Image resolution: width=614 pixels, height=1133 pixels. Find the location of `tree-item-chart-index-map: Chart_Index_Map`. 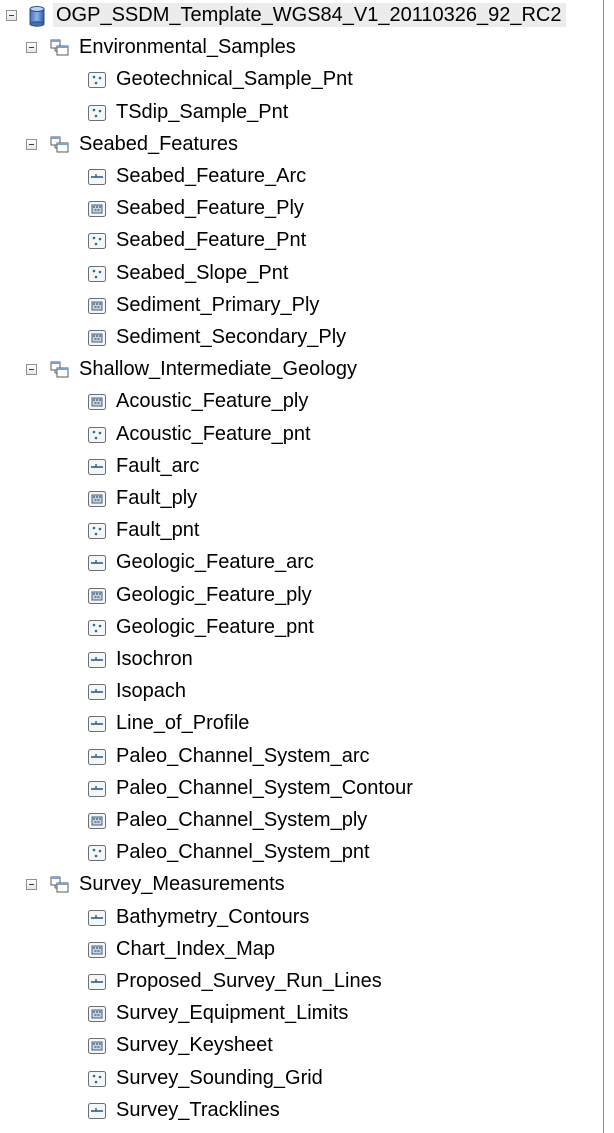

tree-item-chart-index-map: Chart_Index_Map is located at coordinates (300, 950).